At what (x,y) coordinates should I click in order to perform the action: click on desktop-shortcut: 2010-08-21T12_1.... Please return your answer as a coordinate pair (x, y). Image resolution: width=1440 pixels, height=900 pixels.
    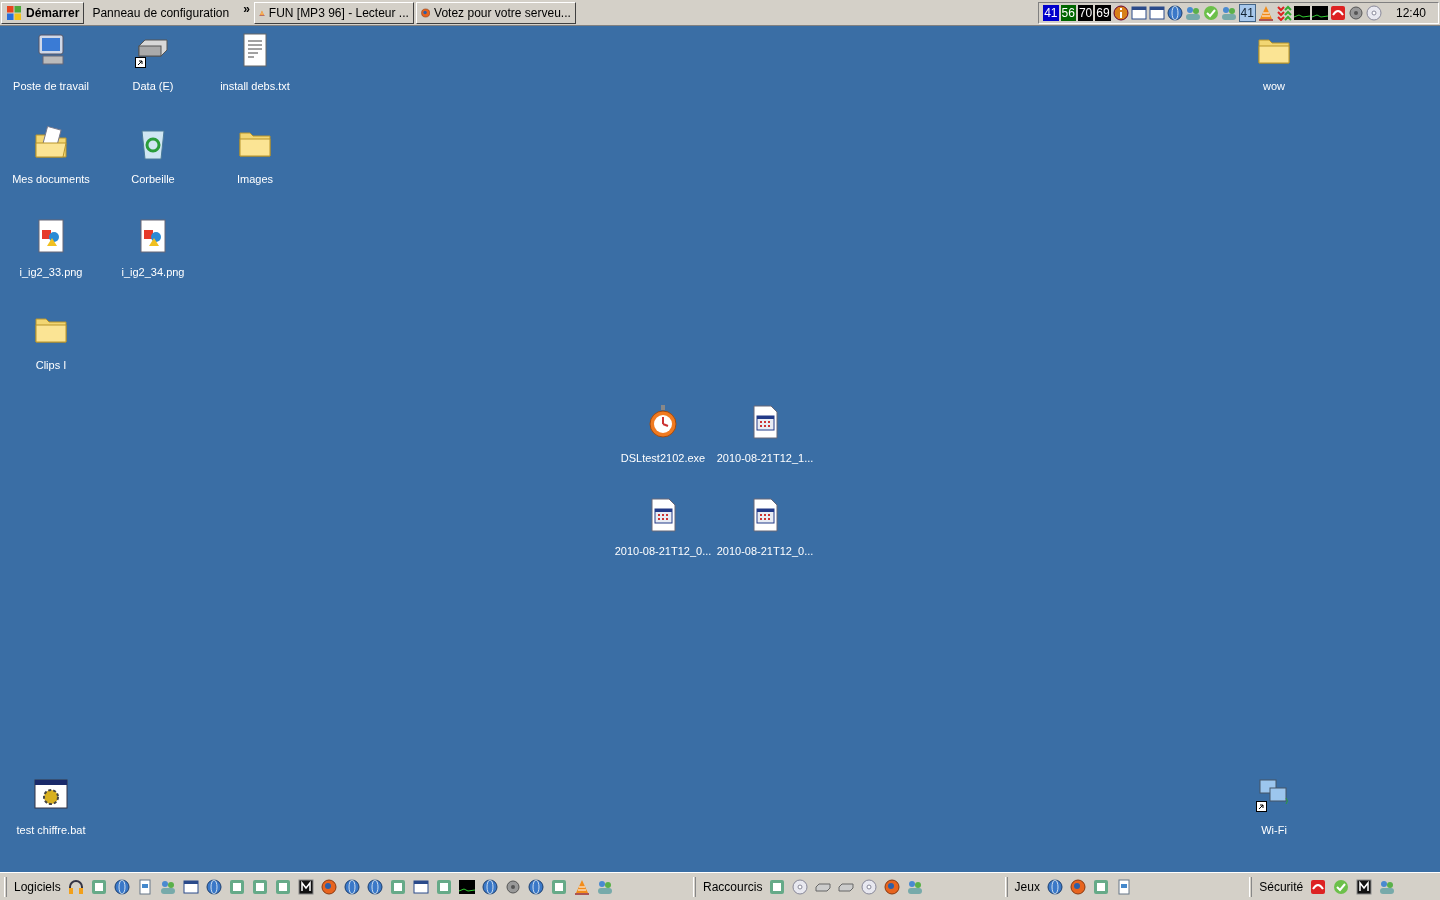
    Looking at the image, I should click on (765, 446).